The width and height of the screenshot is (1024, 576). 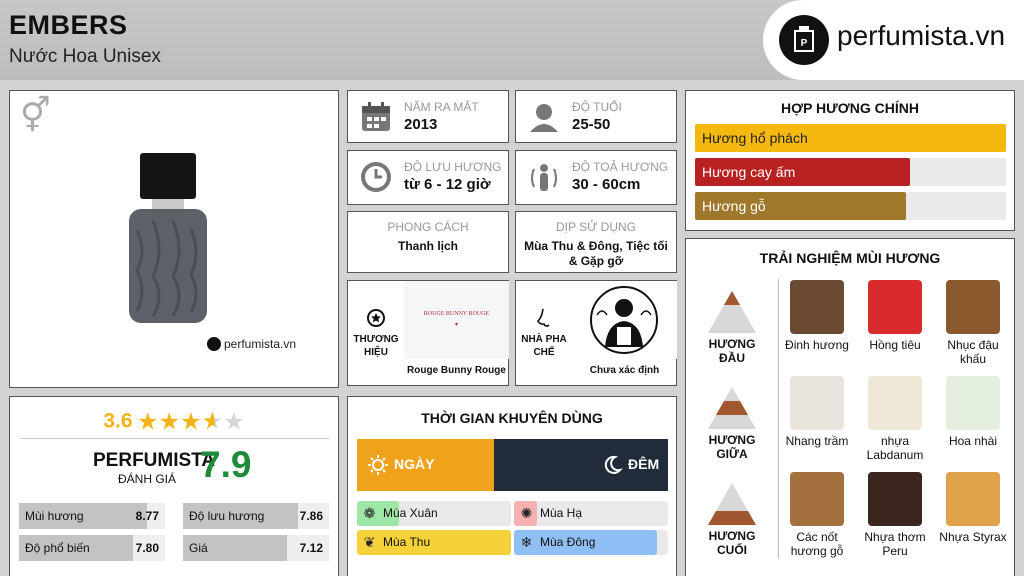 What do you see at coordinates (147, 516) in the screenshot?
I see `metric-value: 8.77` at bounding box center [147, 516].